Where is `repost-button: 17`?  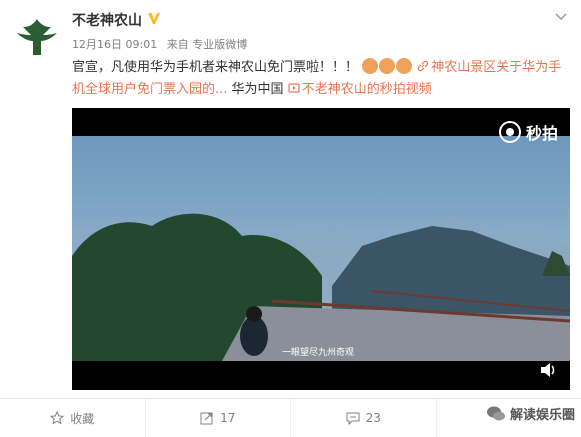
repost-button: 17 is located at coordinates (218, 418).